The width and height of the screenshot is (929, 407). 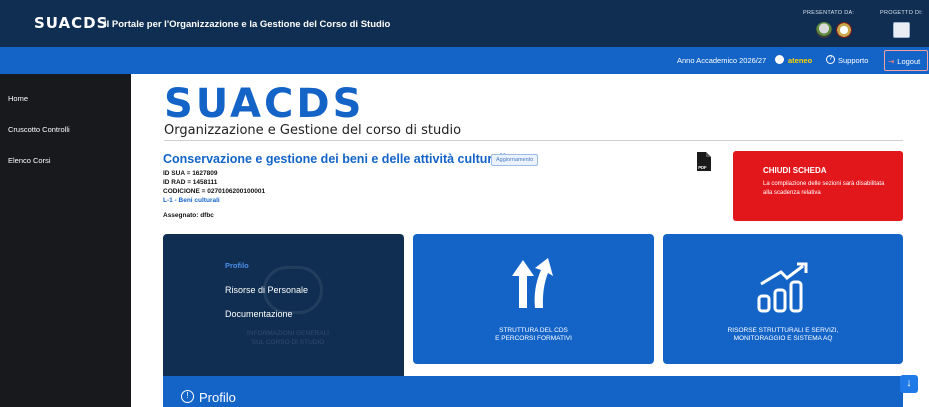 I want to click on logout-icon: ⇥, so click(x=891, y=61).